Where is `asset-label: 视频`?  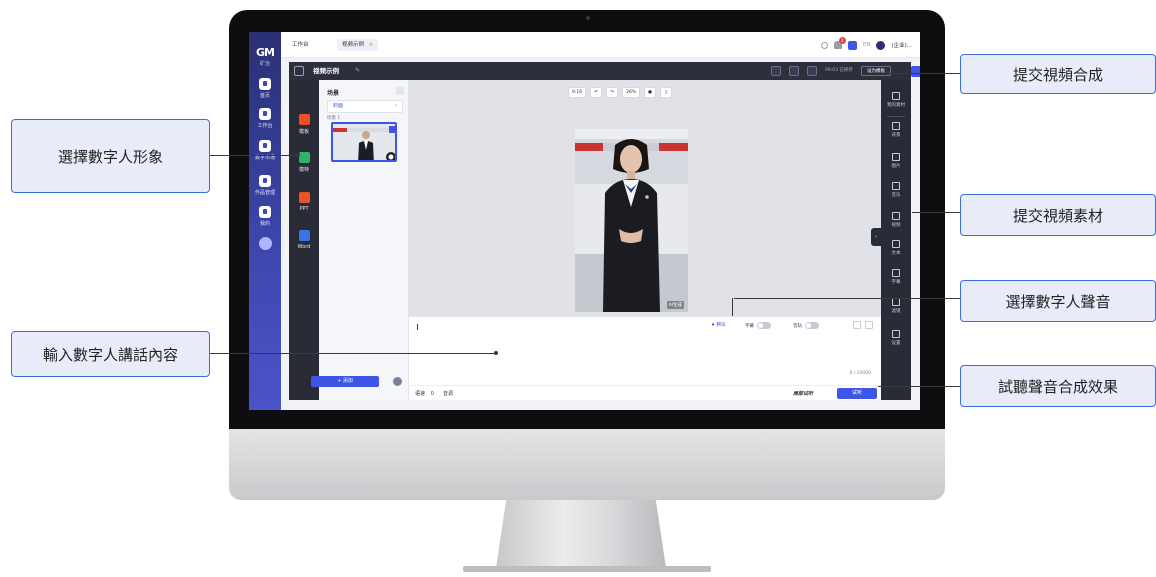
asset-label: 视频 is located at coordinates (896, 225).